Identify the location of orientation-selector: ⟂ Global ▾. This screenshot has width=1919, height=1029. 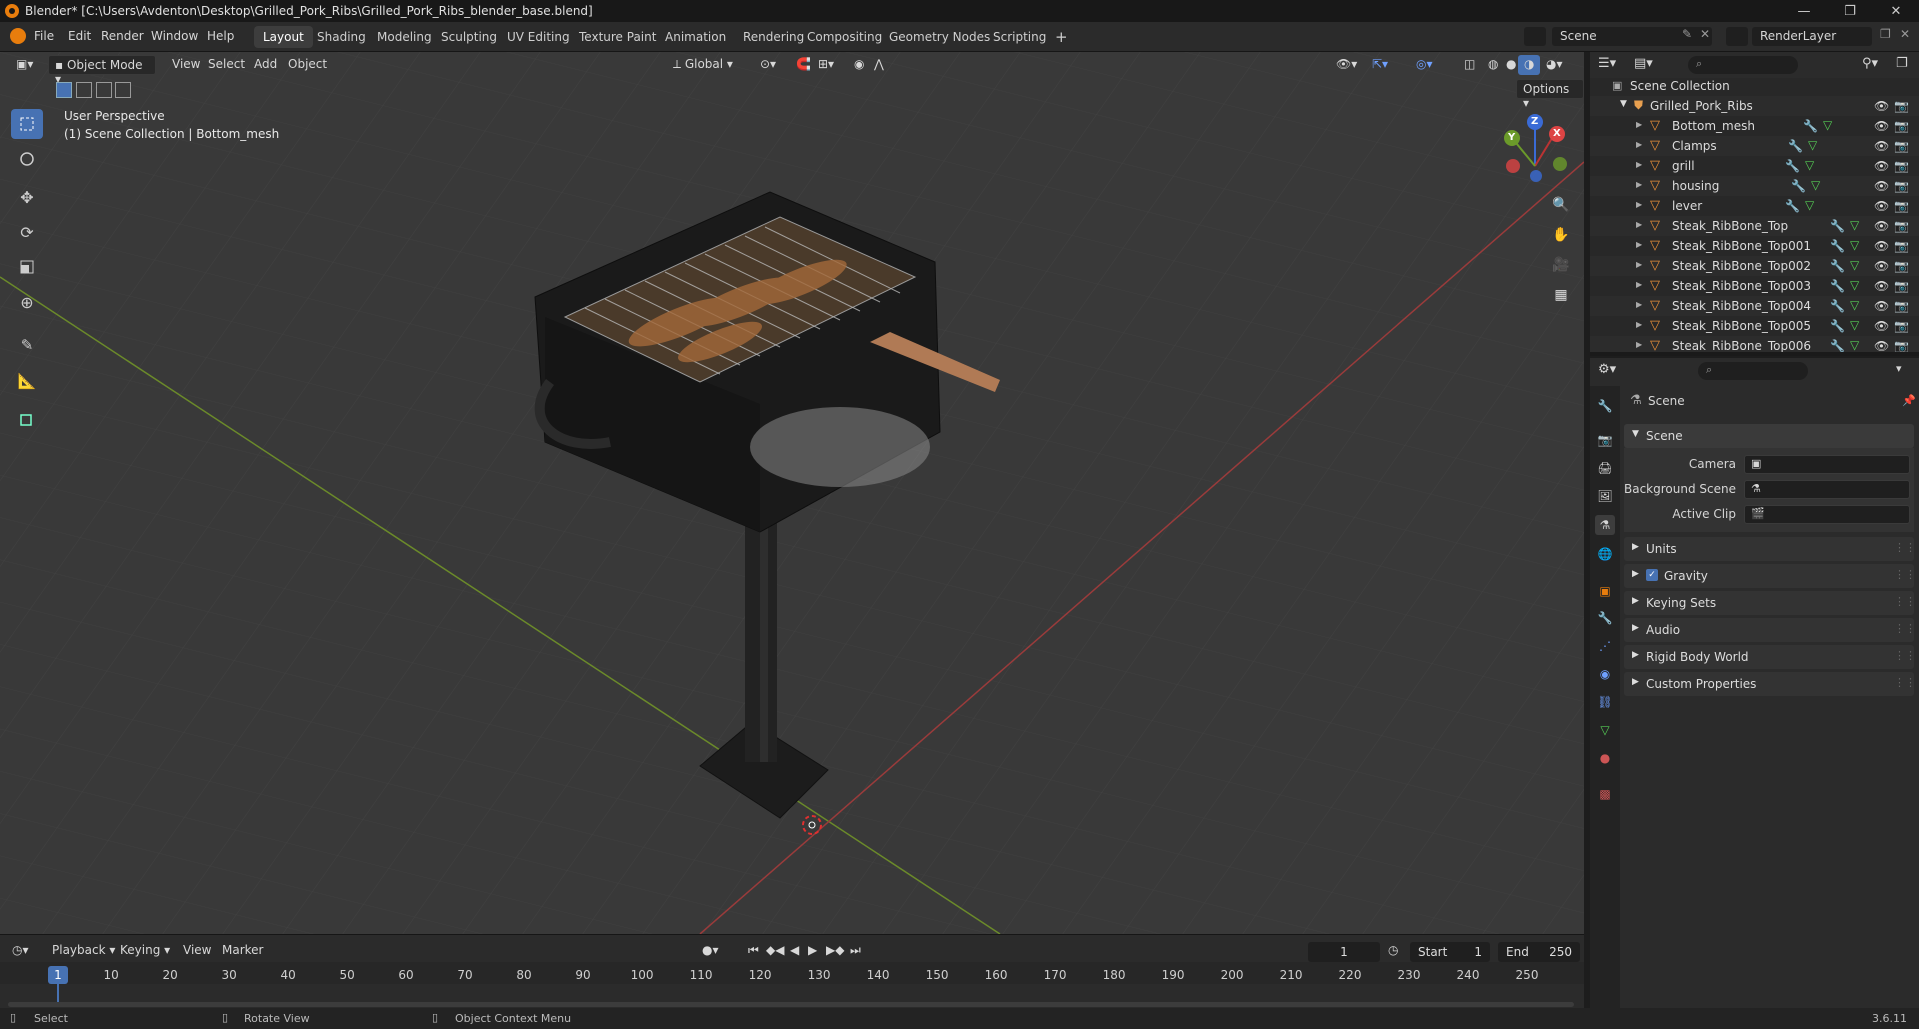
(703, 65).